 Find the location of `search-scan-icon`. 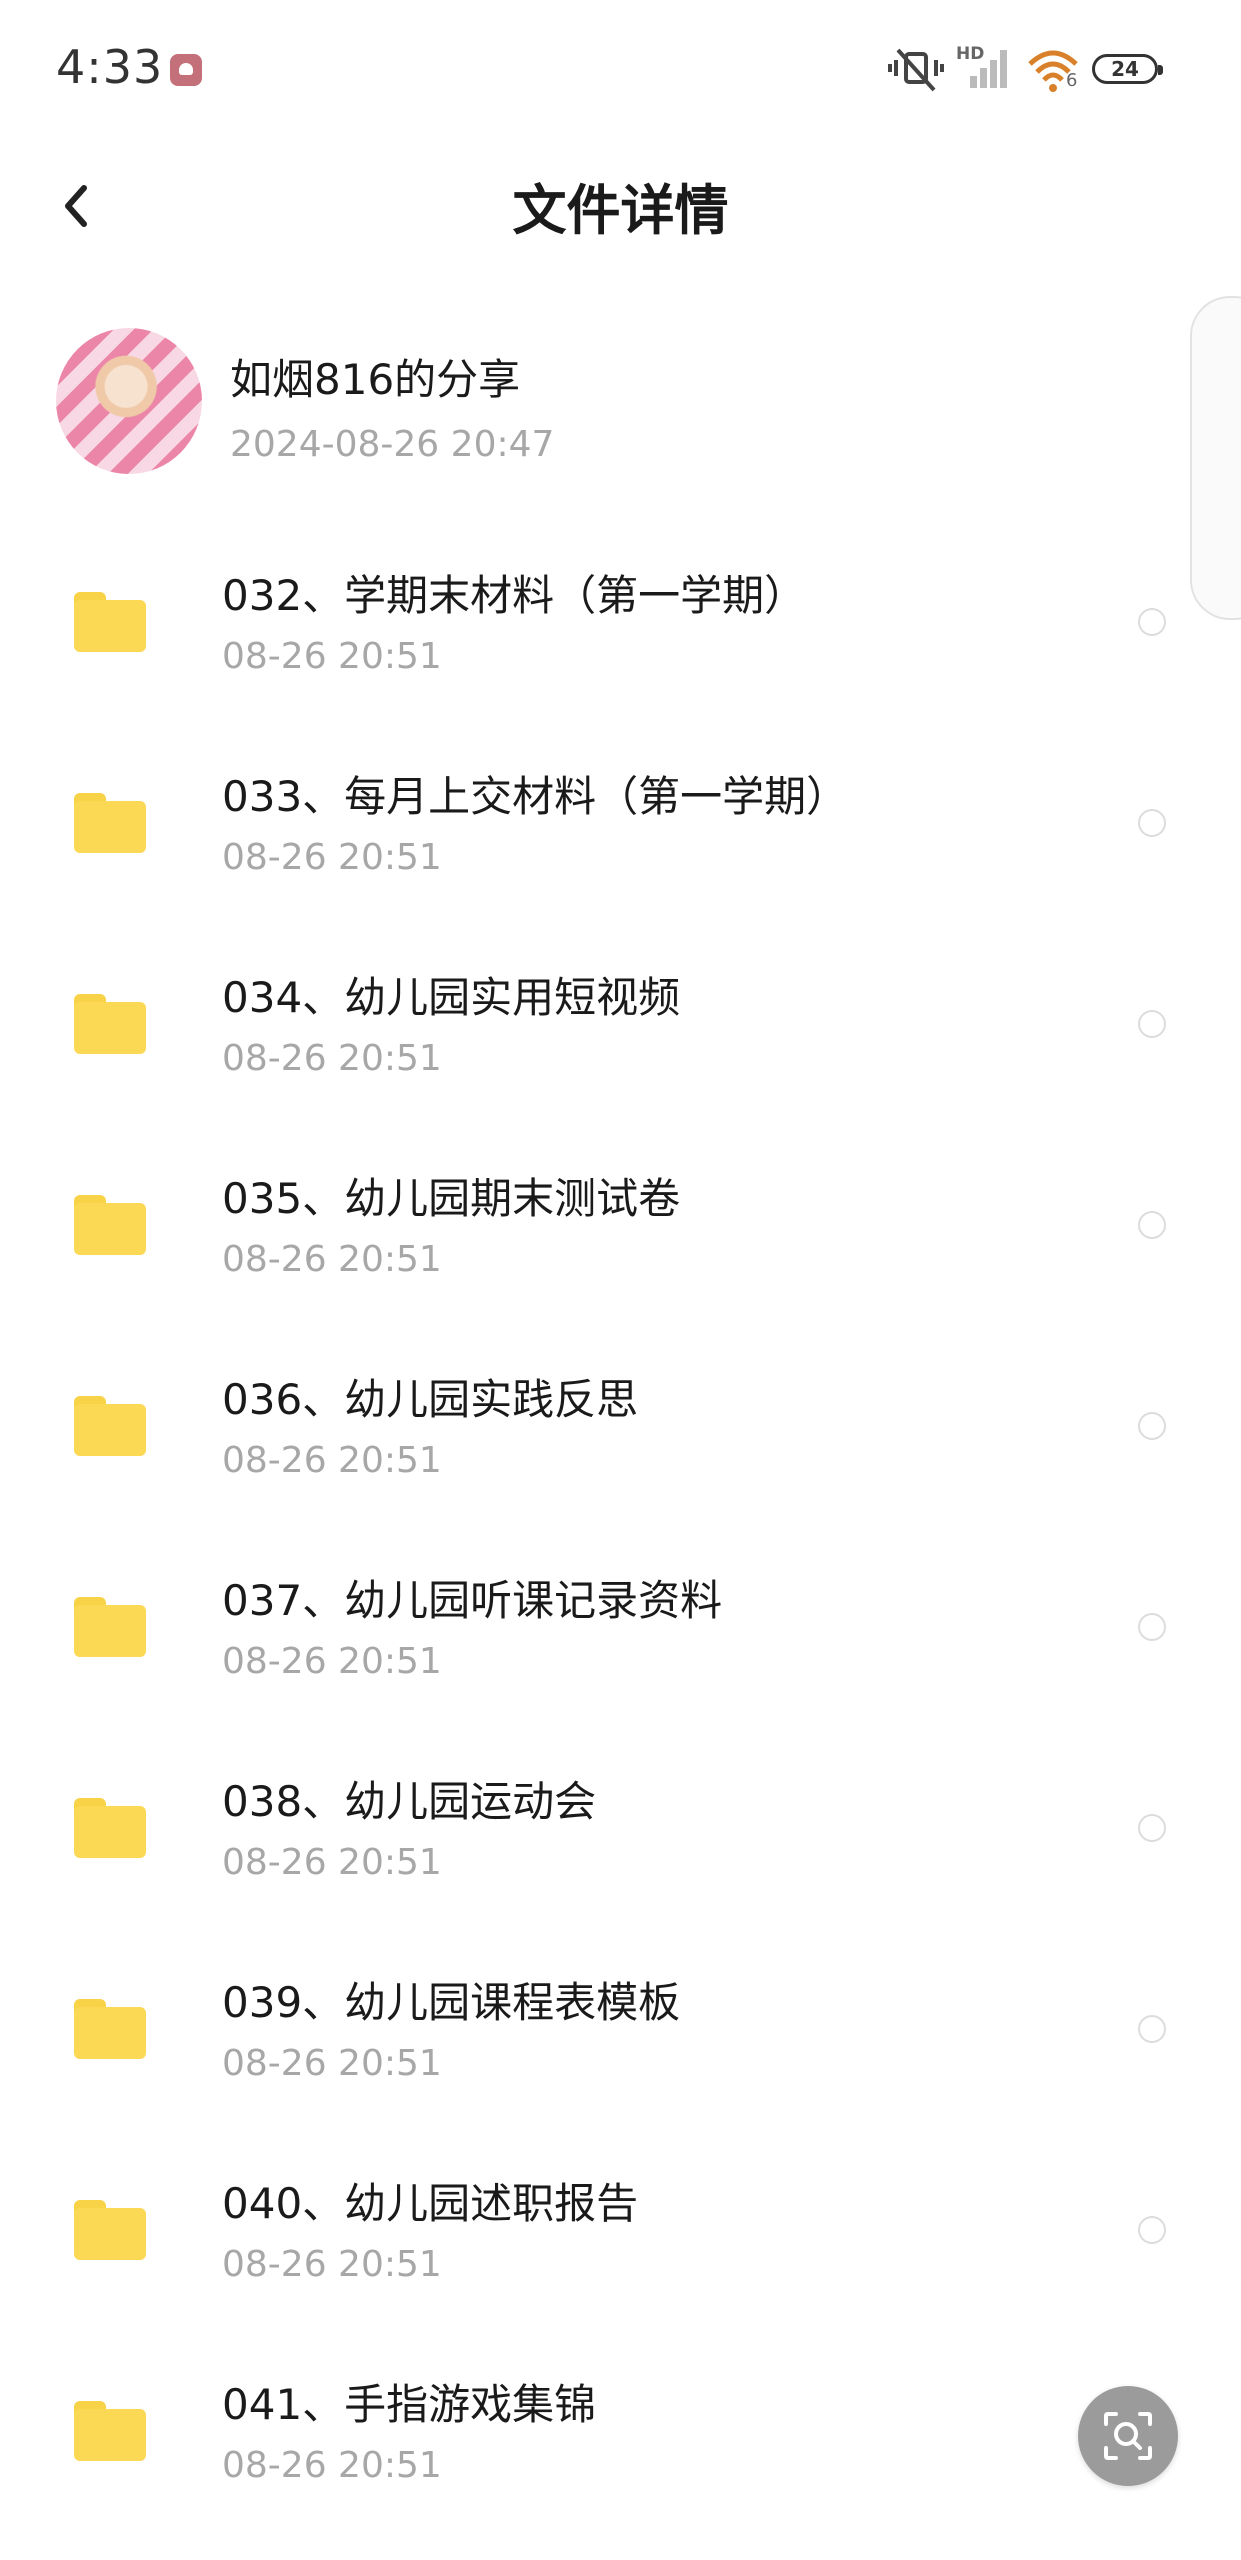

search-scan-icon is located at coordinates (1128, 2436).